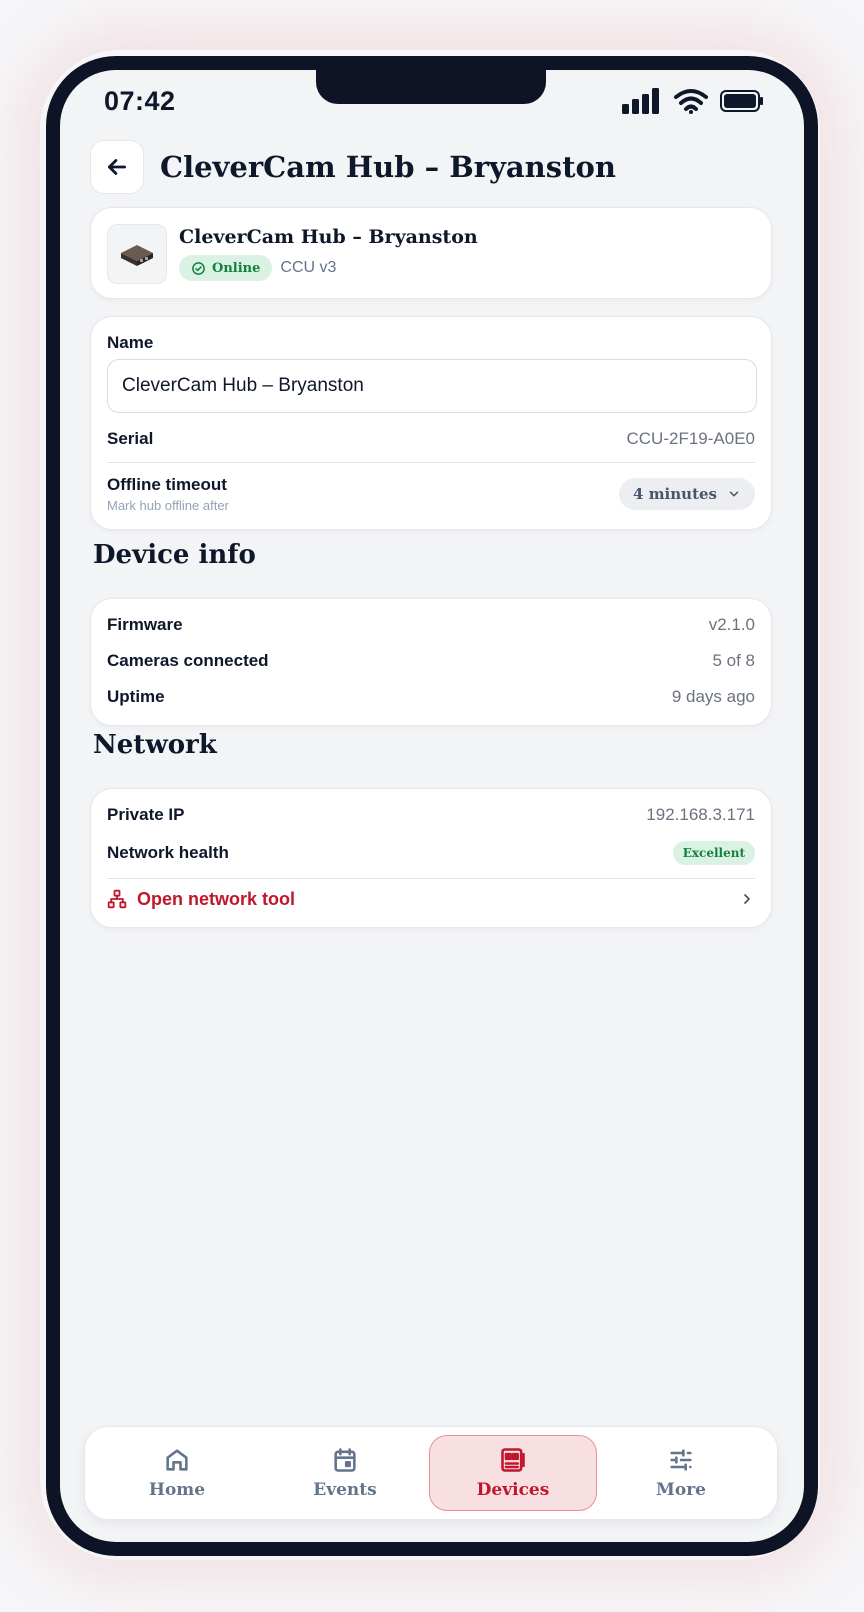  I want to click on network-health-label: Network health, so click(168, 852).